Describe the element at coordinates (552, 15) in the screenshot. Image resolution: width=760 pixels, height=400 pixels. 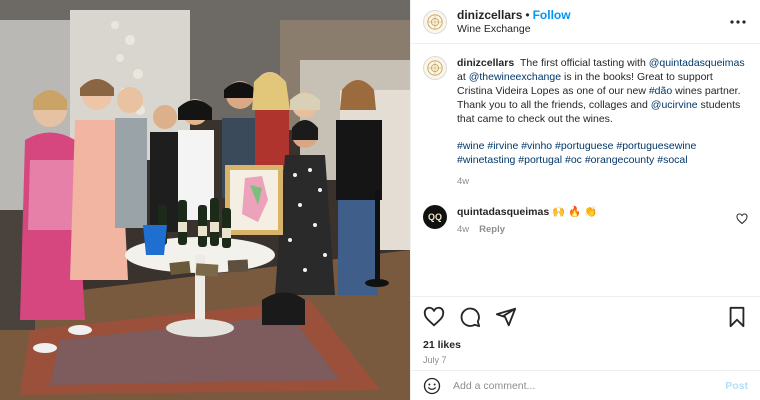
I see `follow-button: Follow` at that location.